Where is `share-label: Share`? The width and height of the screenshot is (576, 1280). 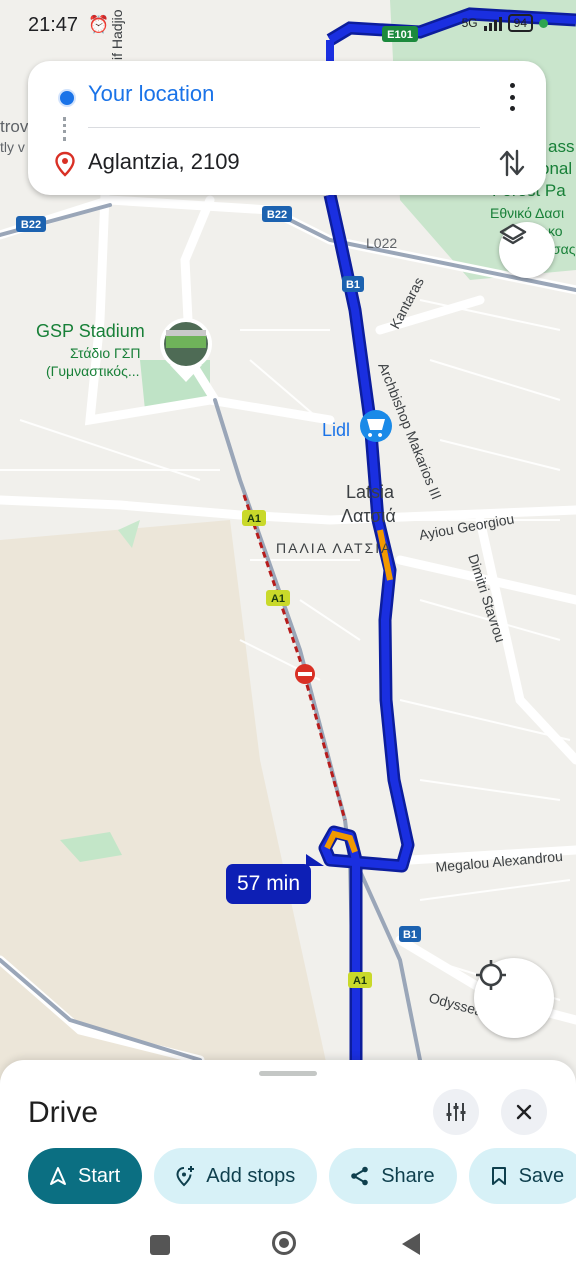 share-label: Share is located at coordinates (408, 1175).